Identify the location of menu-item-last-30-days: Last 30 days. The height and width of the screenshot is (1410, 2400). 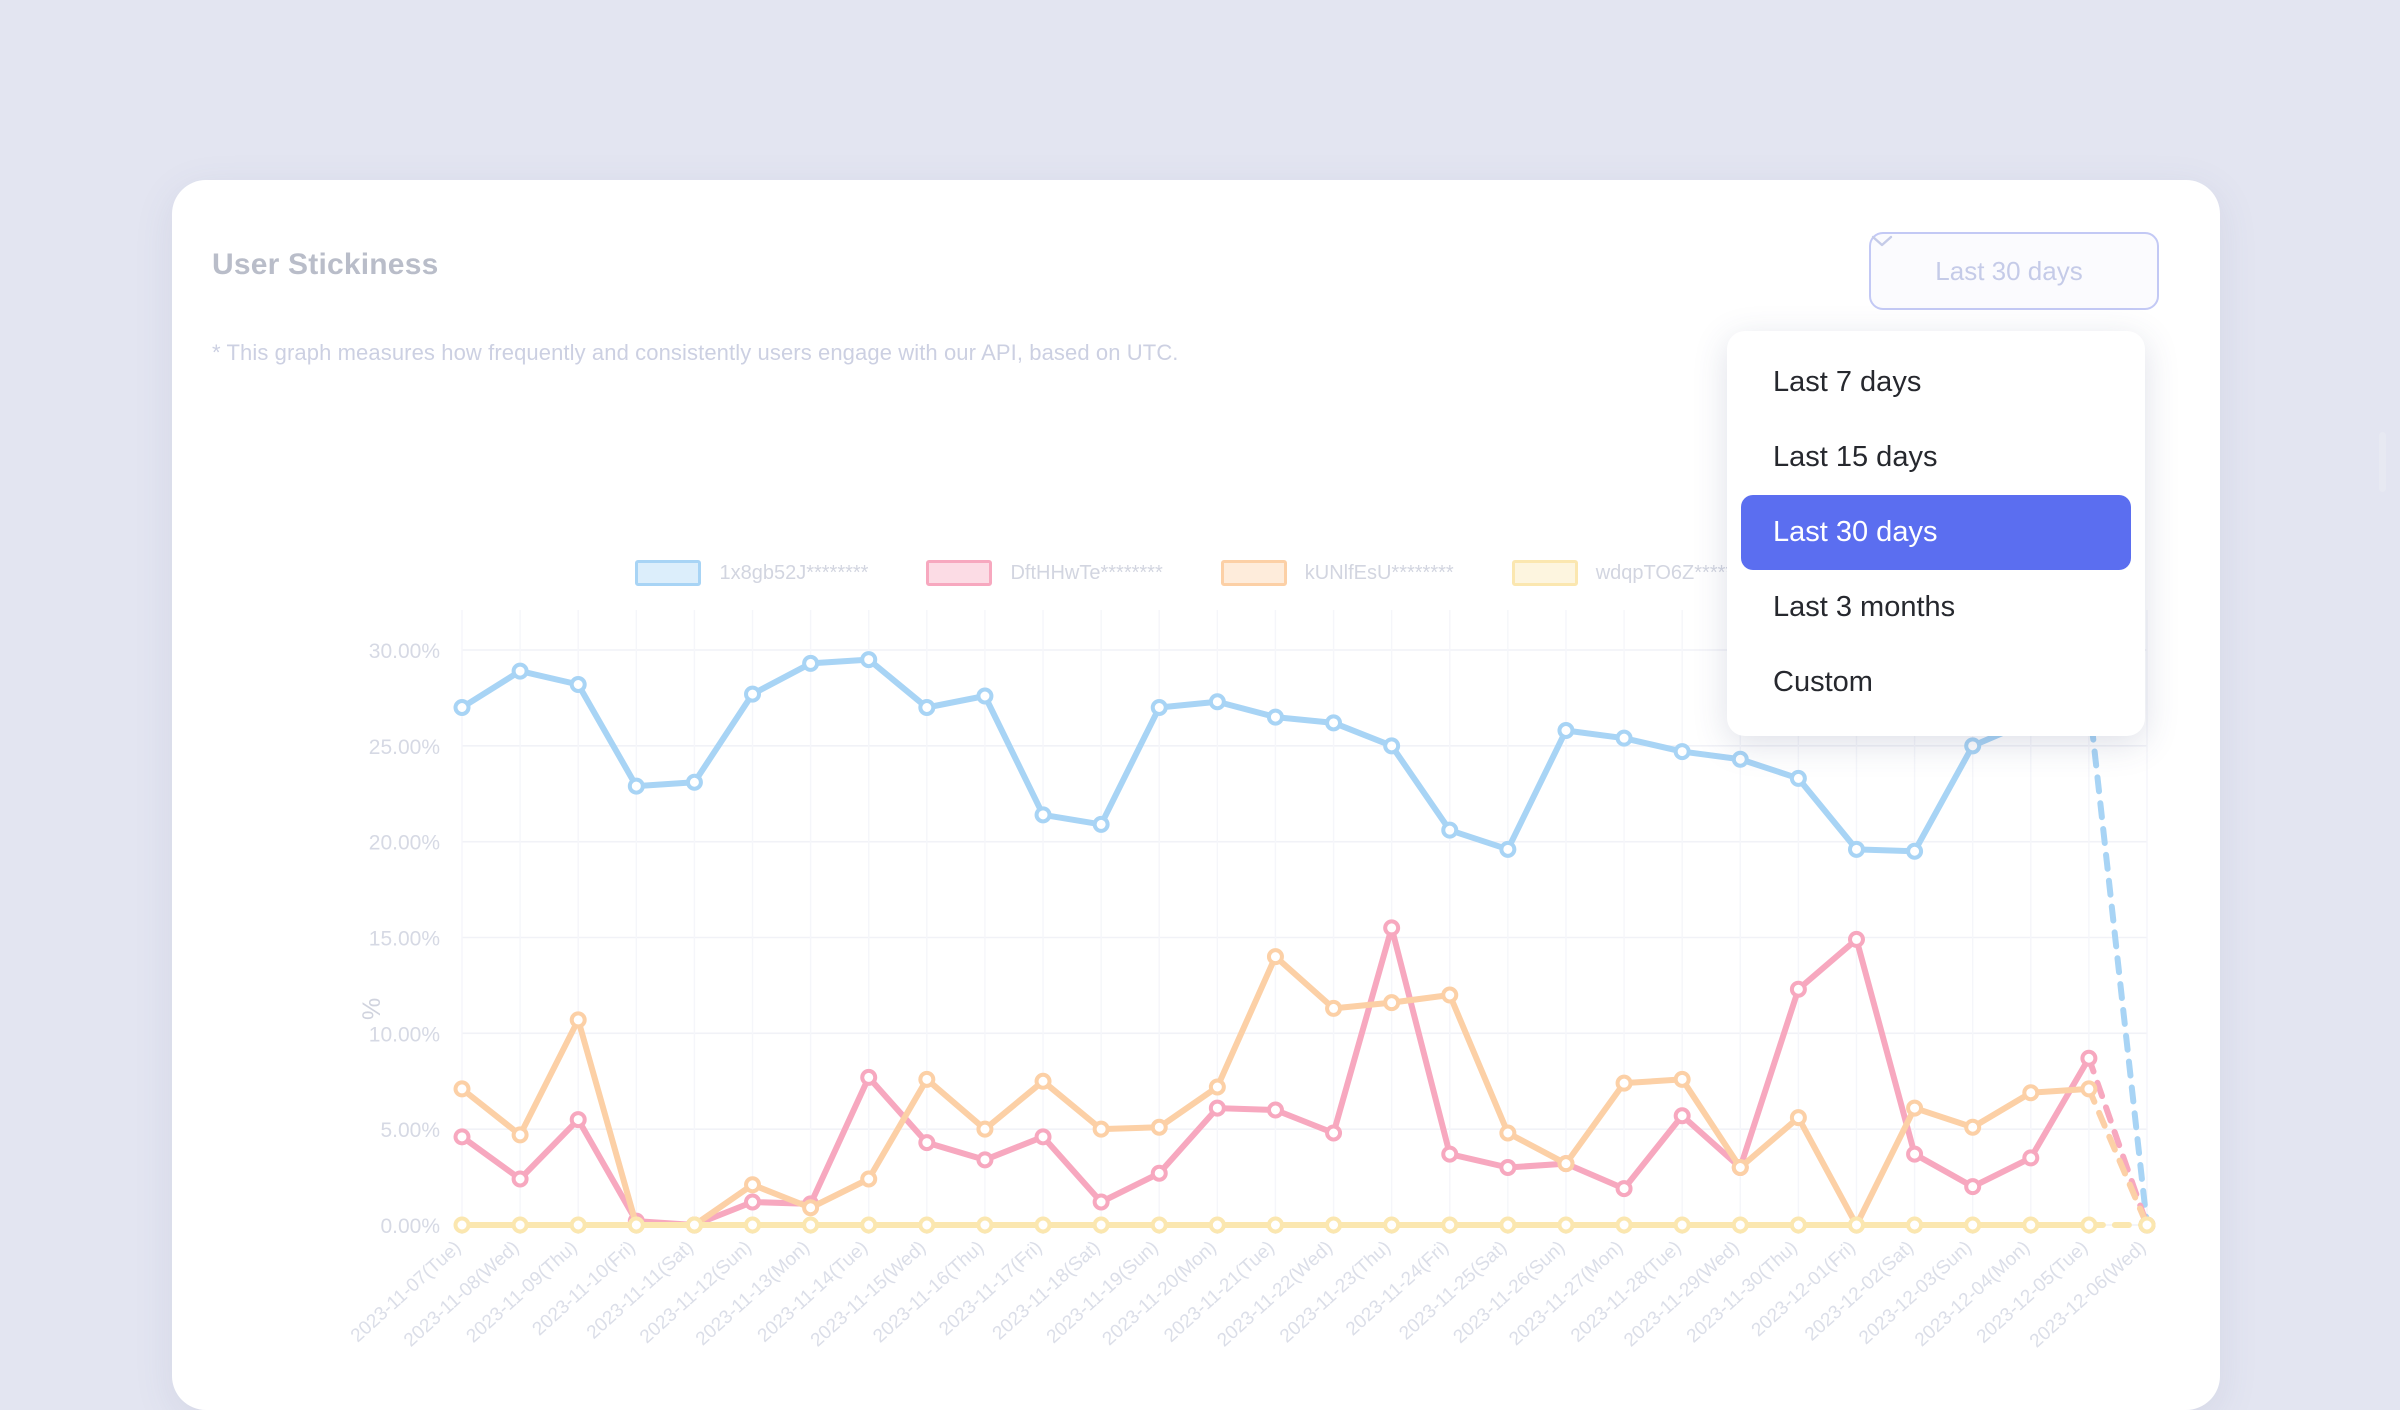
(1936, 532).